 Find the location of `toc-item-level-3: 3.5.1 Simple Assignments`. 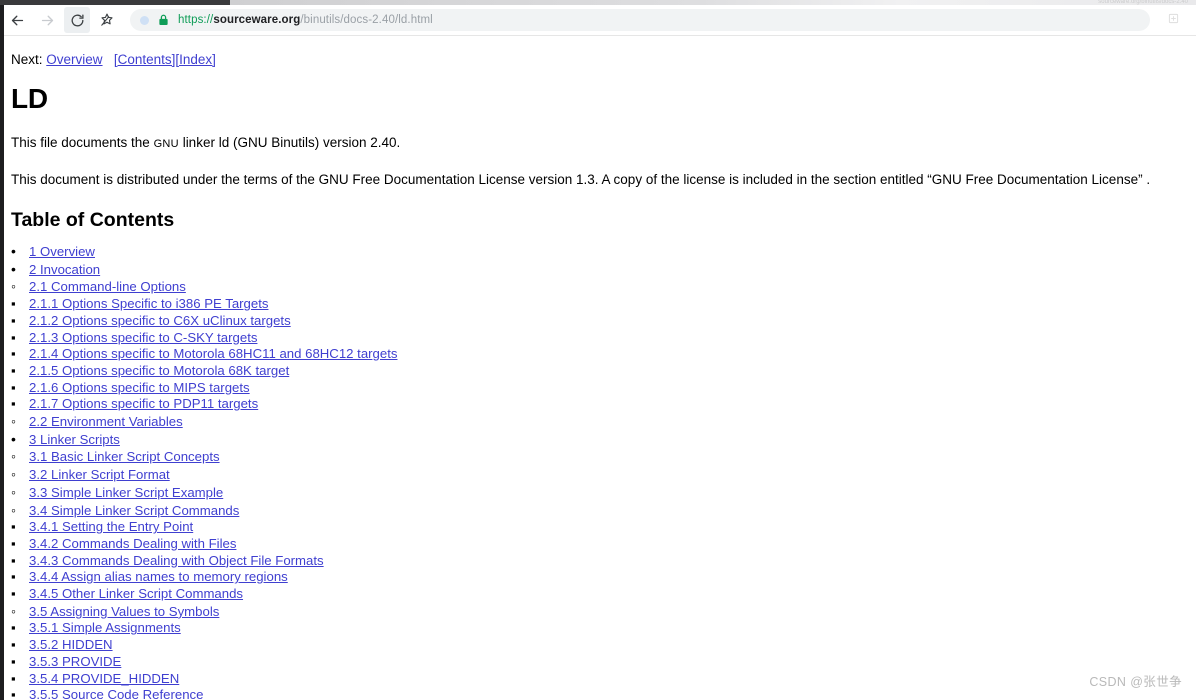

toc-item-level-3: 3.5.1 Simple Assignments is located at coordinates (603, 628).